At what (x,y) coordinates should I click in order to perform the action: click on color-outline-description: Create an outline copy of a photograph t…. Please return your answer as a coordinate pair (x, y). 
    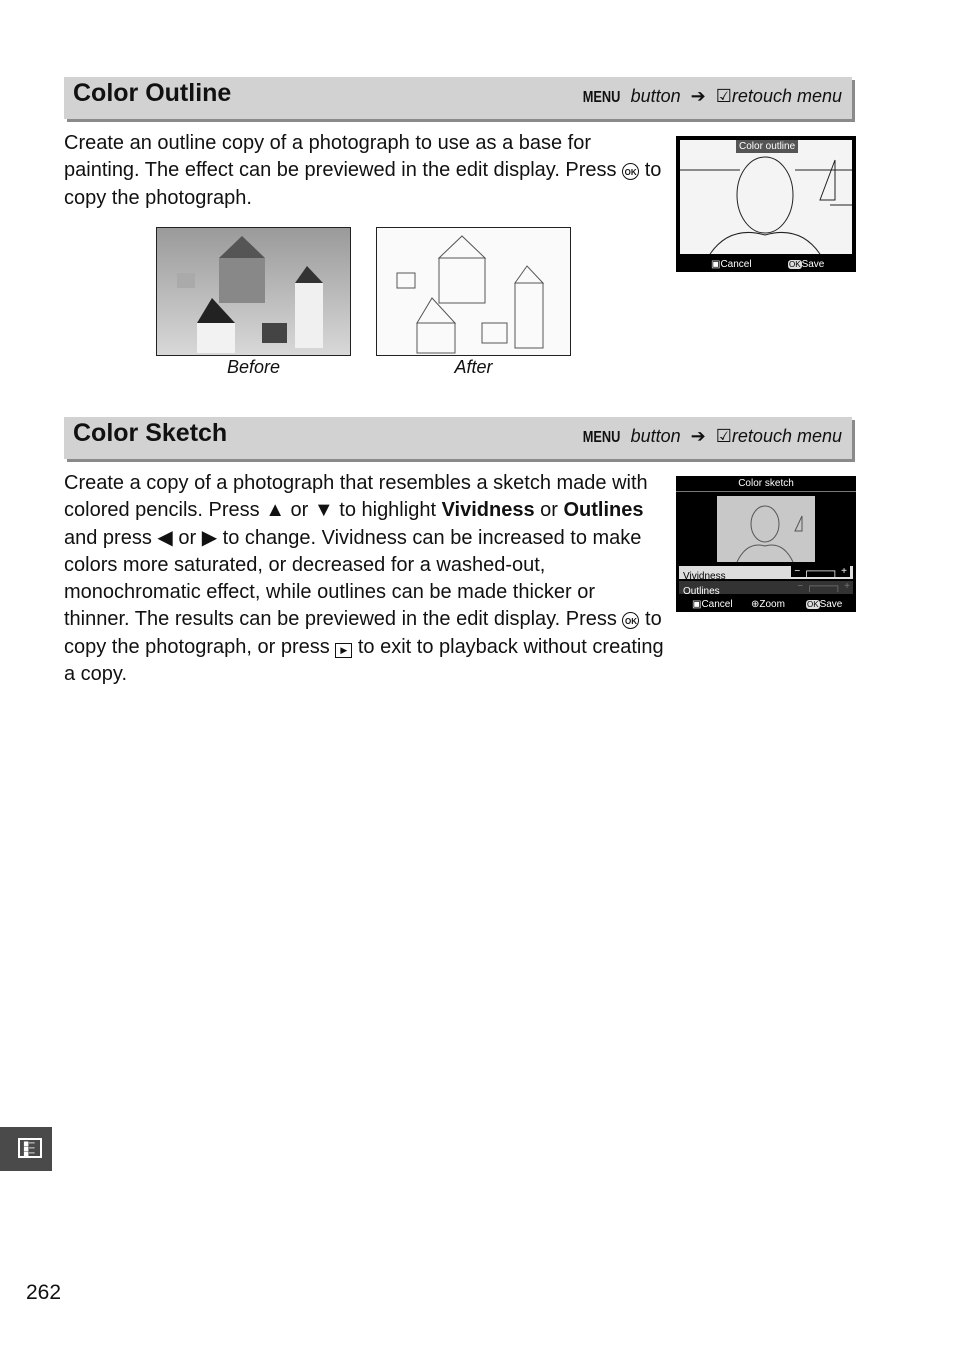
    Looking at the image, I should click on (364, 171).